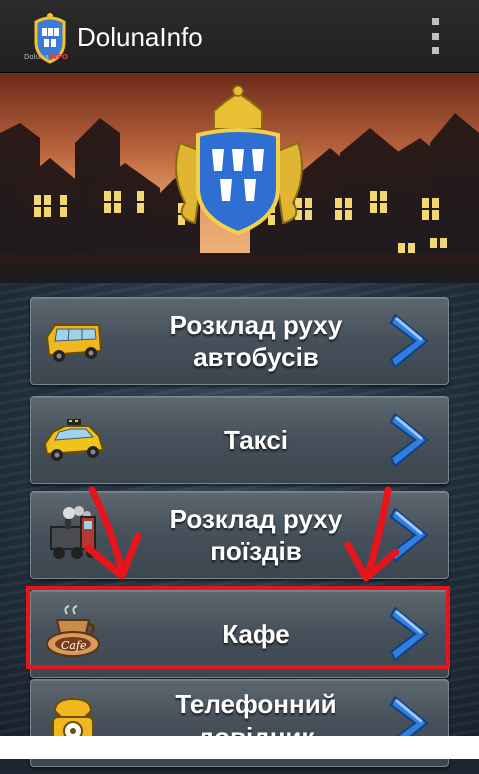 This screenshot has height=774, width=479. Describe the element at coordinates (74, 634) in the screenshot. I see `cafe-icon: Cafe` at that location.